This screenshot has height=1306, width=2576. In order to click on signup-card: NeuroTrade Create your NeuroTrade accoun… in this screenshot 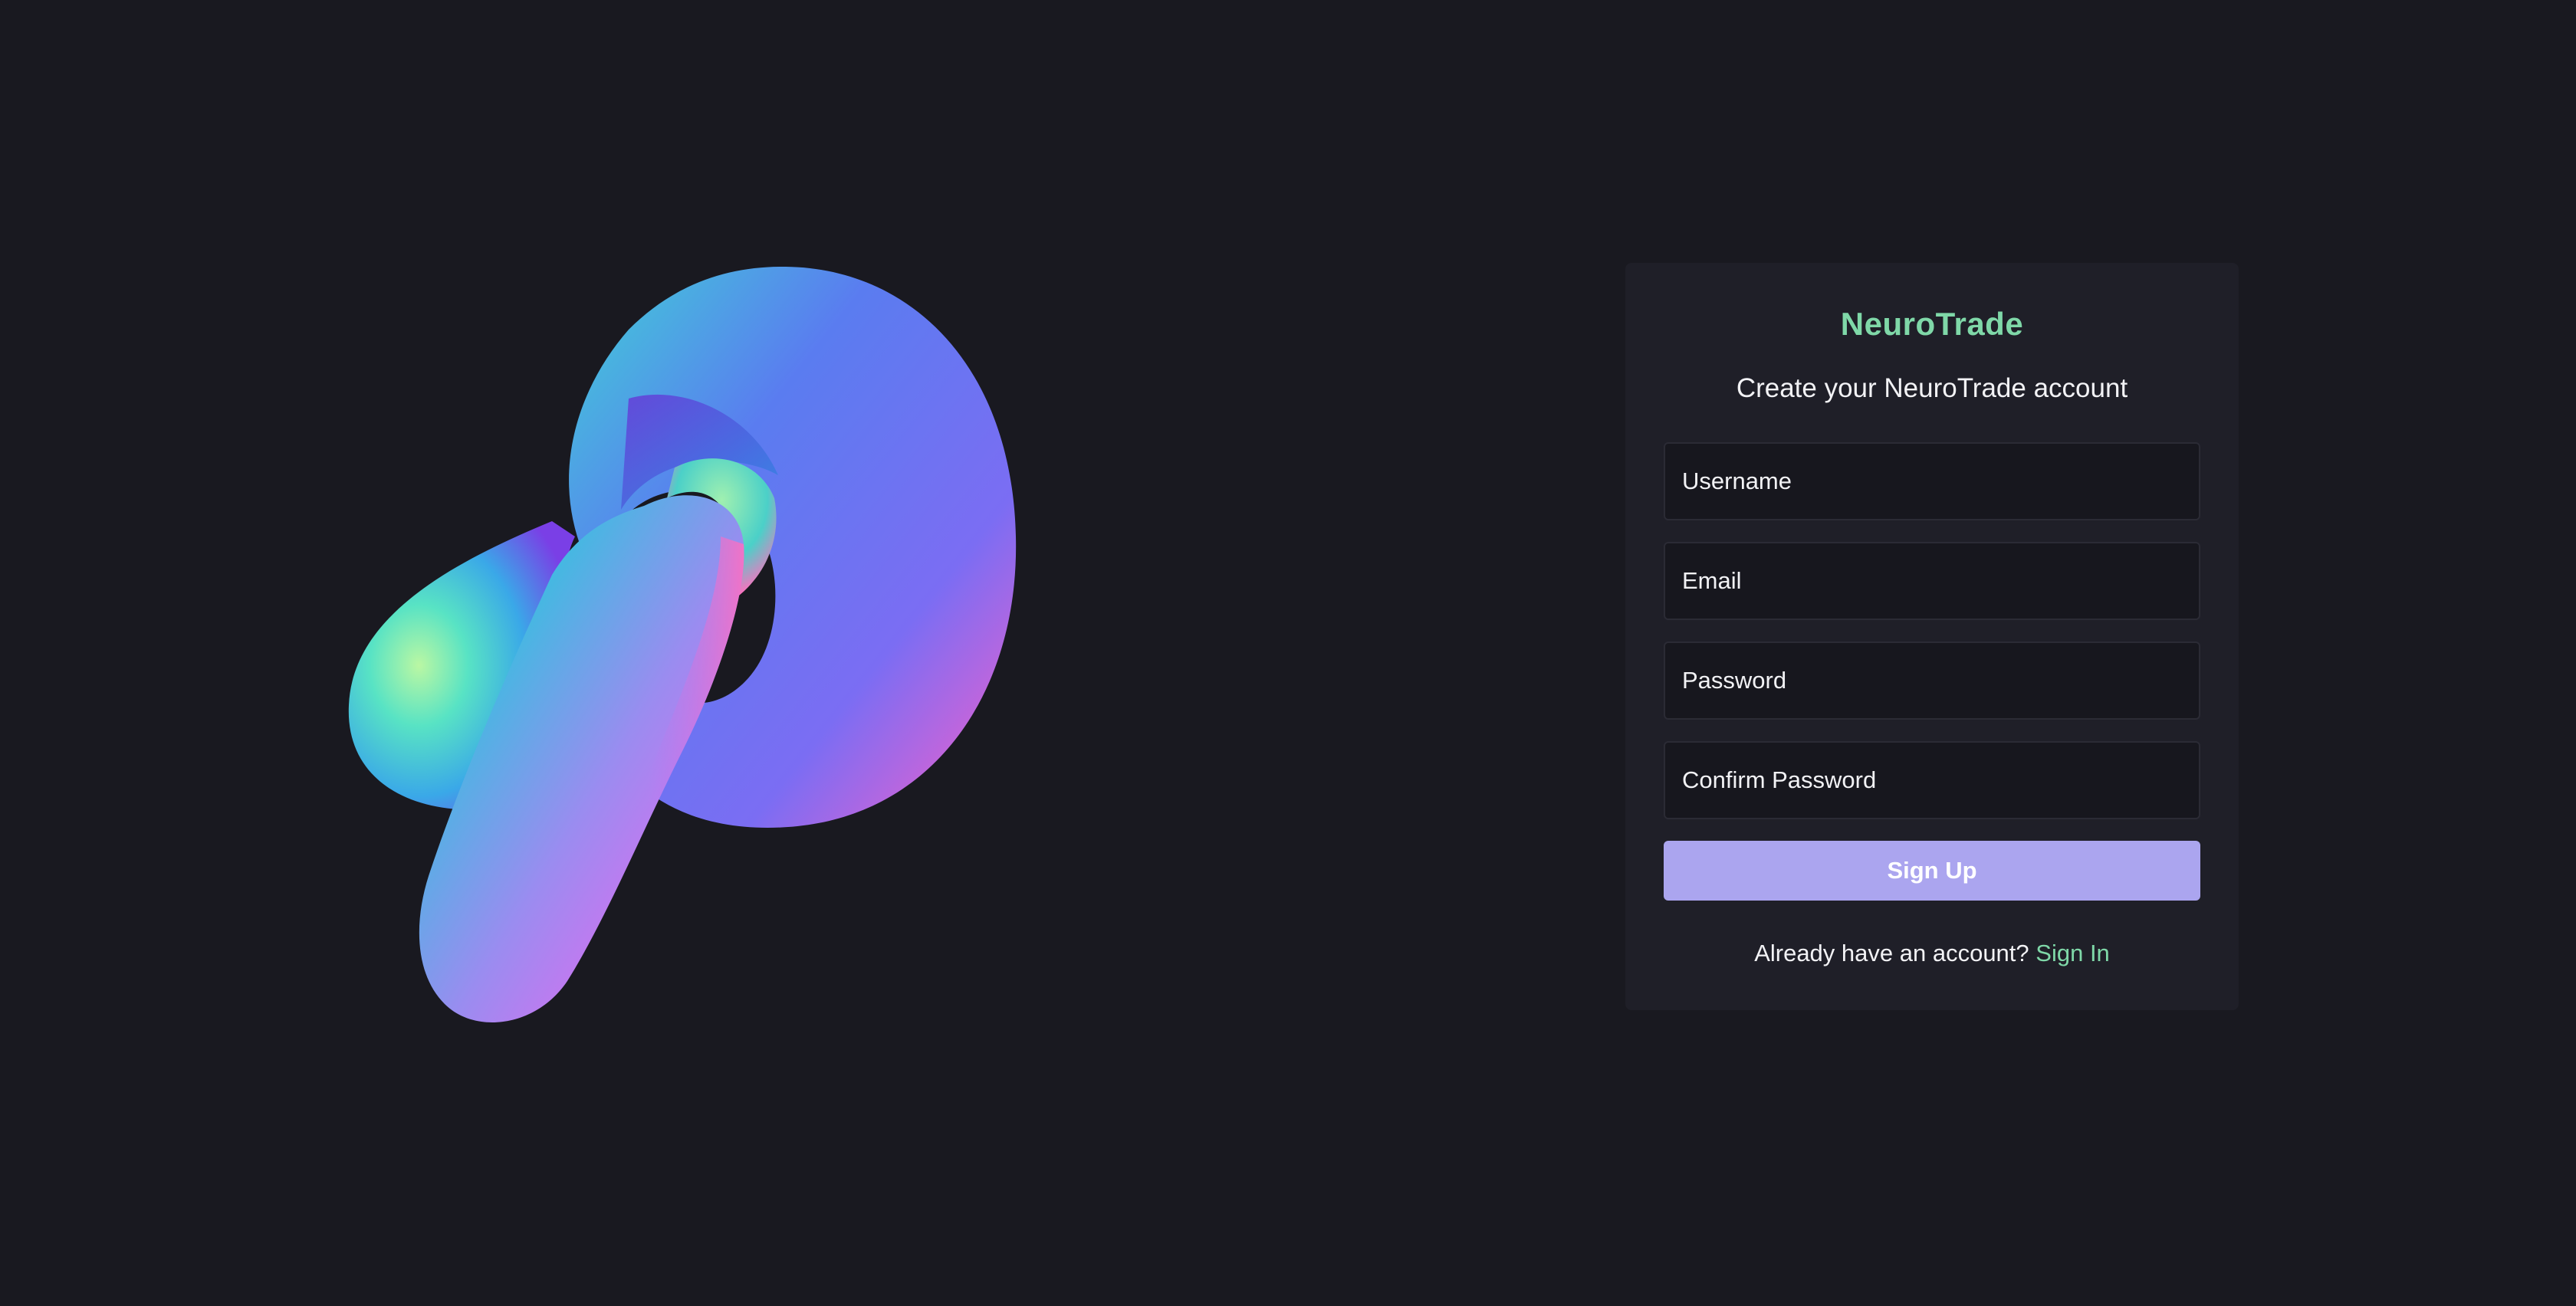, I will do `click(1932, 636)`.